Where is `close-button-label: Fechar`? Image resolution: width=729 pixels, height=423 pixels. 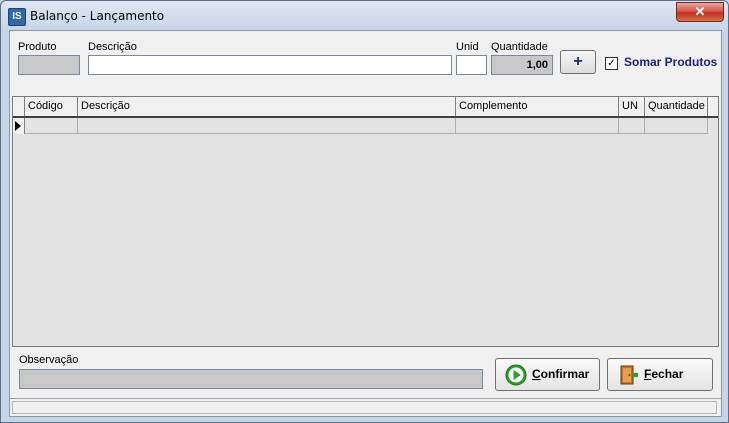 close-button-label: Fechar is located at coordinates (664, 374).